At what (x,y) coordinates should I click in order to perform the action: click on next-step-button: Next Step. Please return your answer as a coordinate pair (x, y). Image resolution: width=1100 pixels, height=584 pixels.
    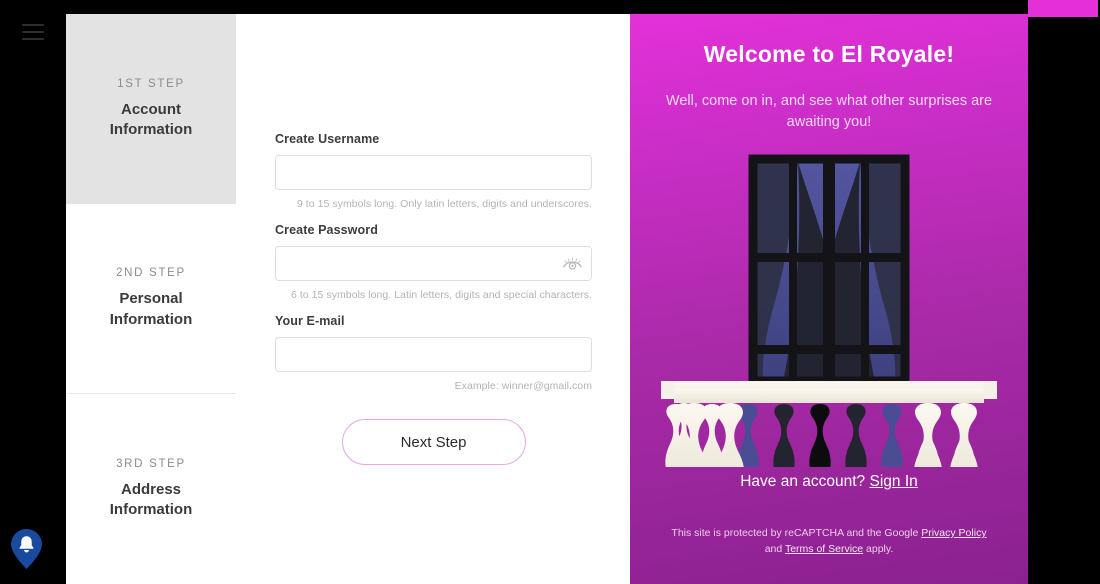
    Looking at the image, I should click on (433, 442).